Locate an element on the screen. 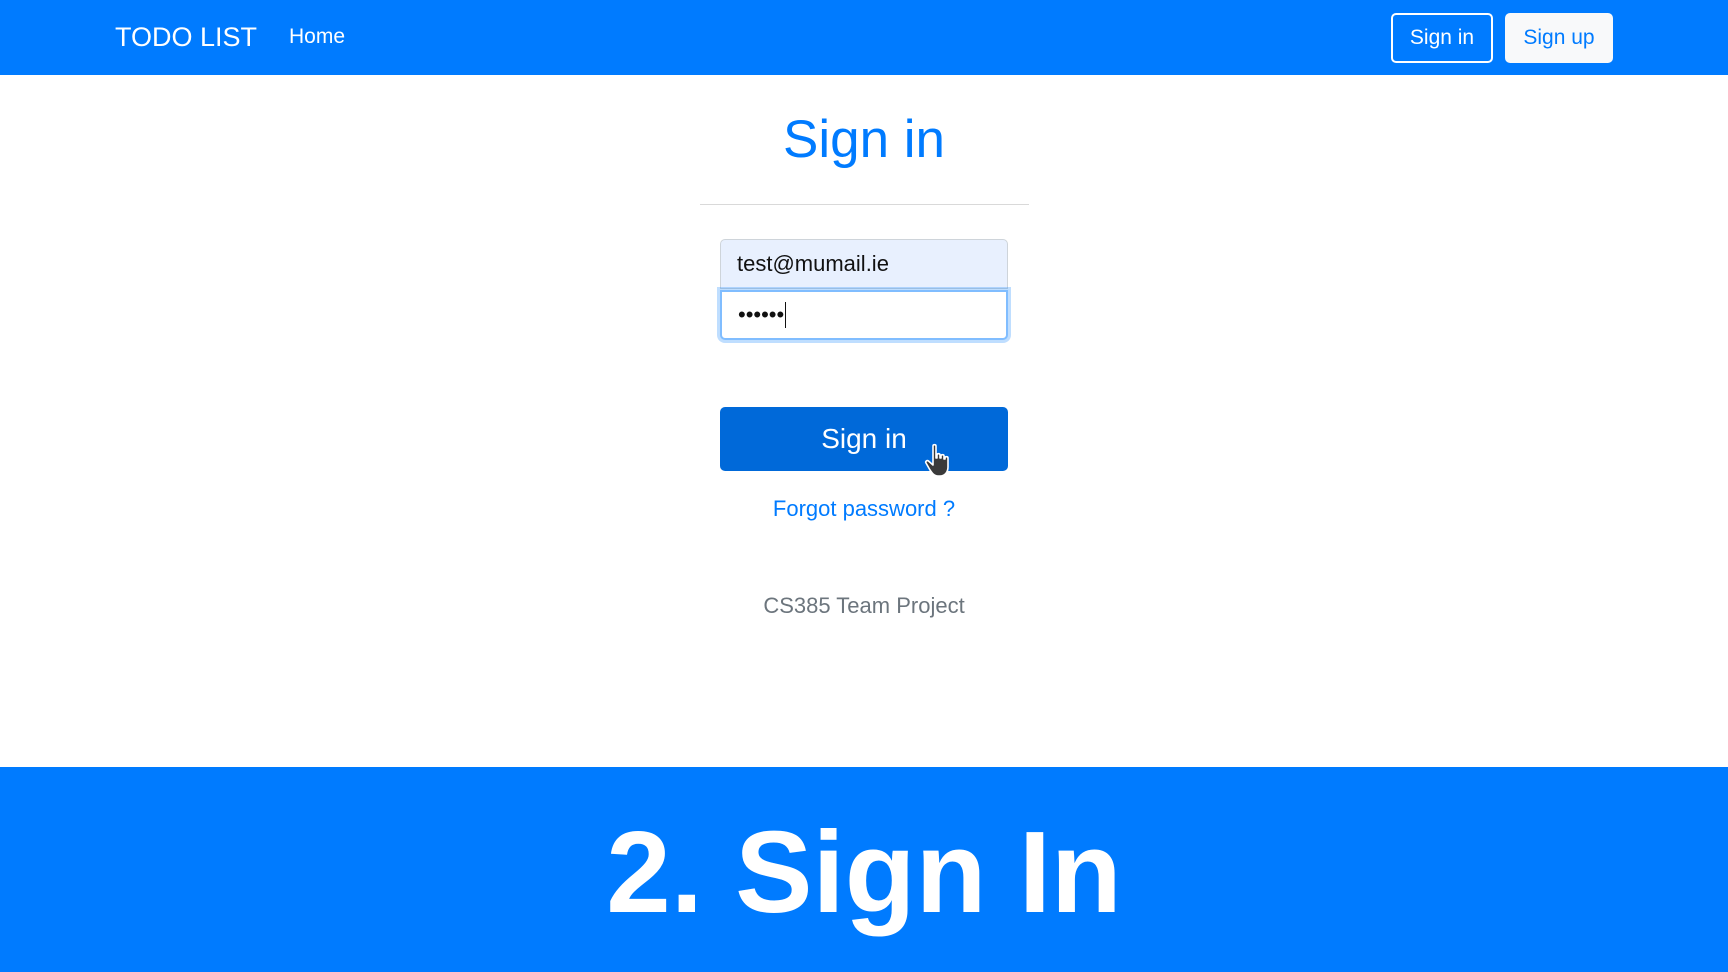  hand-pointer-icon is located at coordinates (936, 460).